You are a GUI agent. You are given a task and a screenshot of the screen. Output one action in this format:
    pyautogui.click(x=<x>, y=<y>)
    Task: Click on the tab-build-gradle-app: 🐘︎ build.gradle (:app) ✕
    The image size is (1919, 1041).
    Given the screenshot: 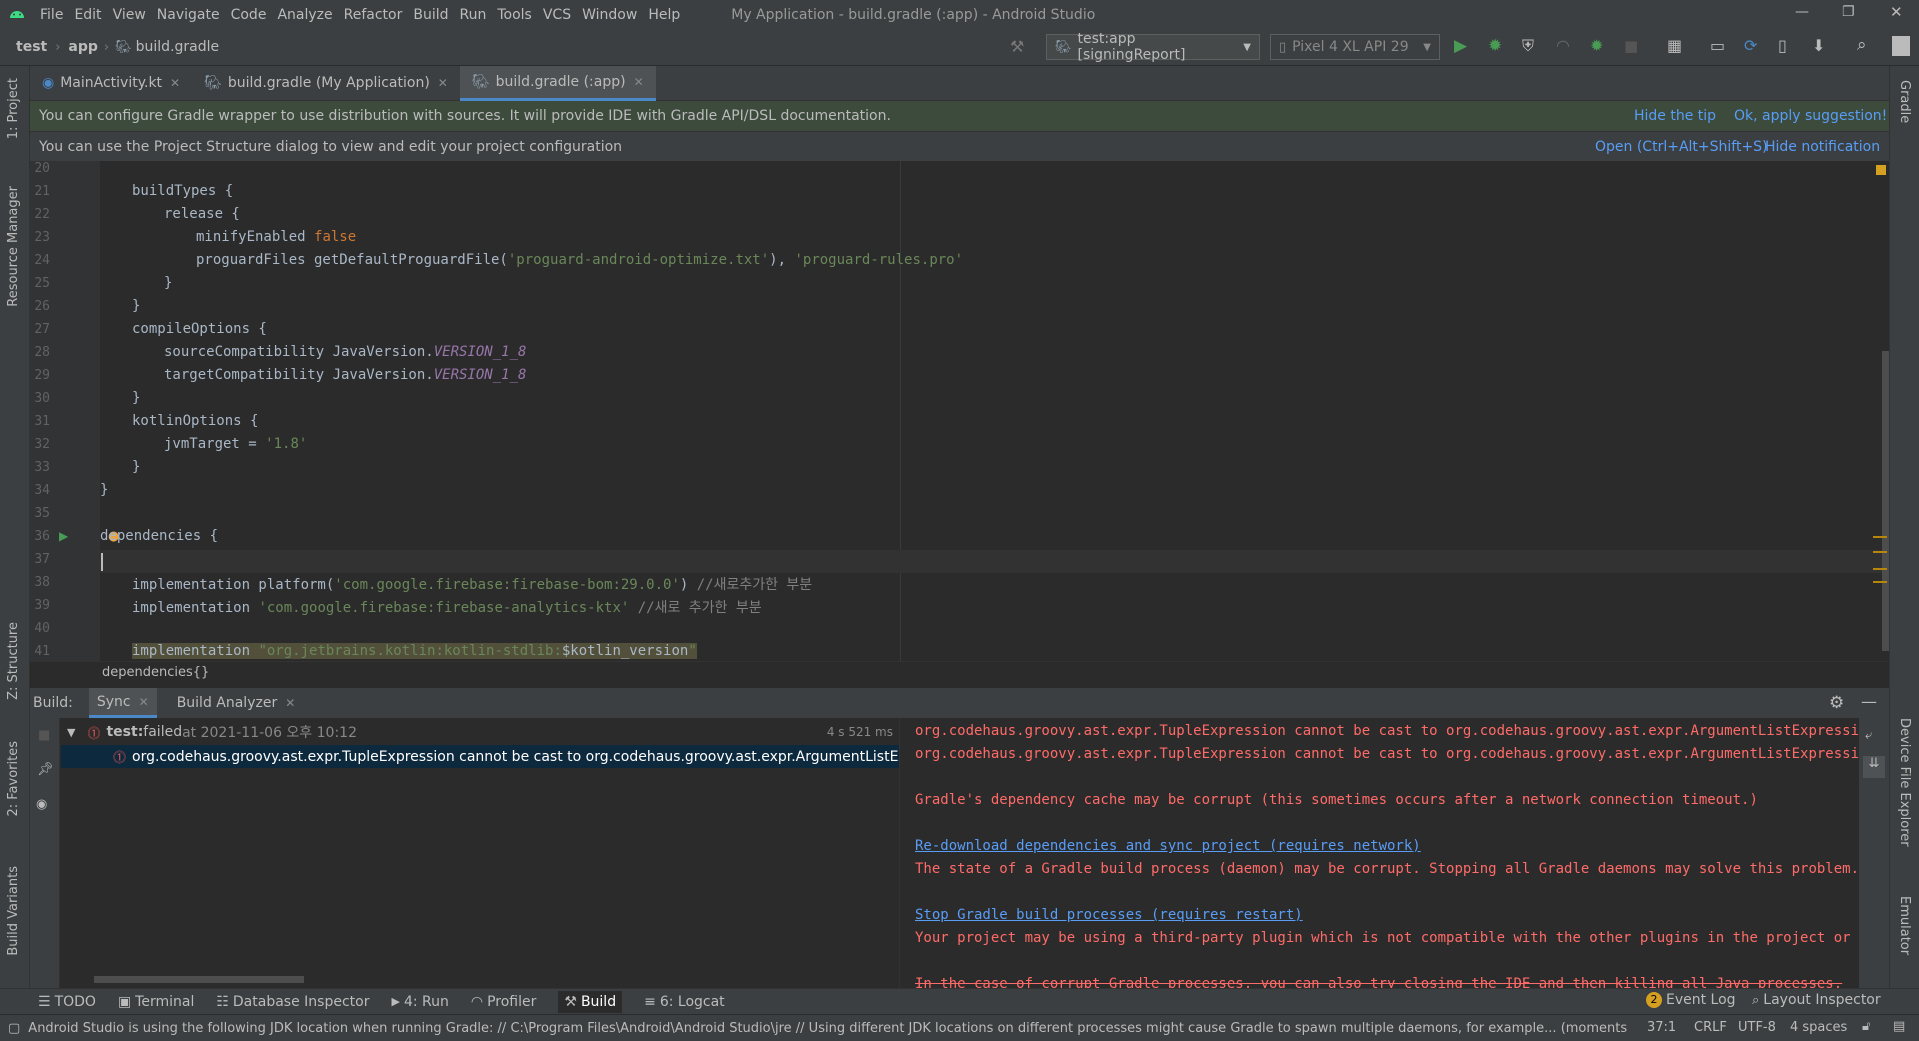 What is the action you would take?
    pyautogui.click(x=557, y=83)
    